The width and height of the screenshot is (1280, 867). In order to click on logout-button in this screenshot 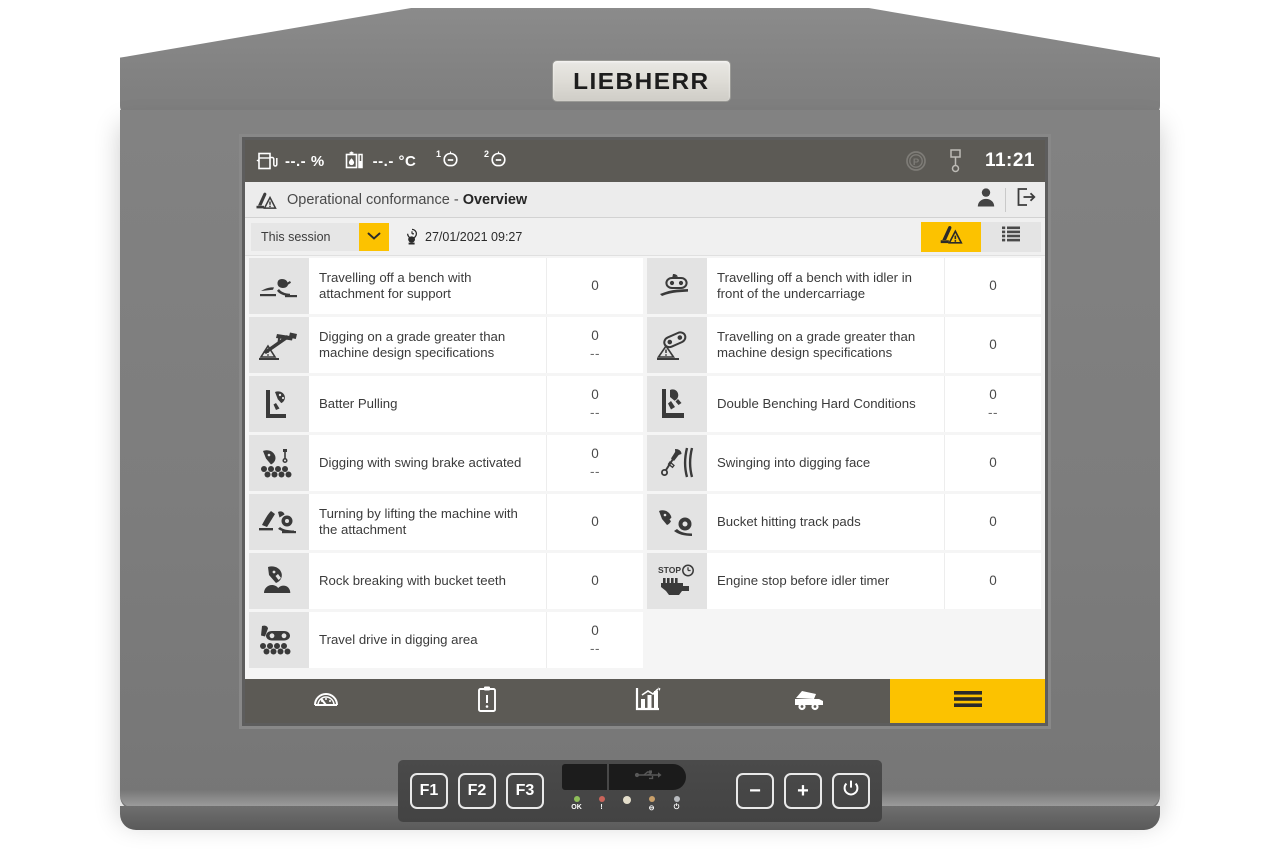, I will do `click(1025, 200)`.